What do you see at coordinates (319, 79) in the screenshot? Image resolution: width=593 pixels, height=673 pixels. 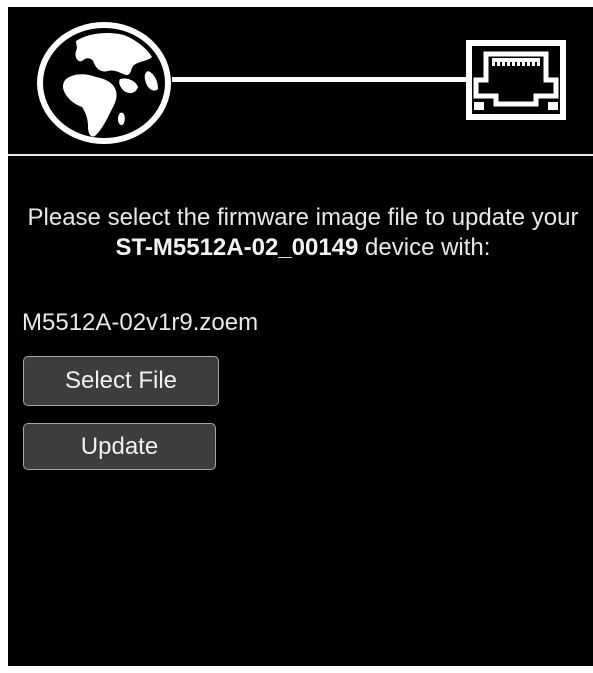 I see `connection-line` at bounding box center [319, 79].